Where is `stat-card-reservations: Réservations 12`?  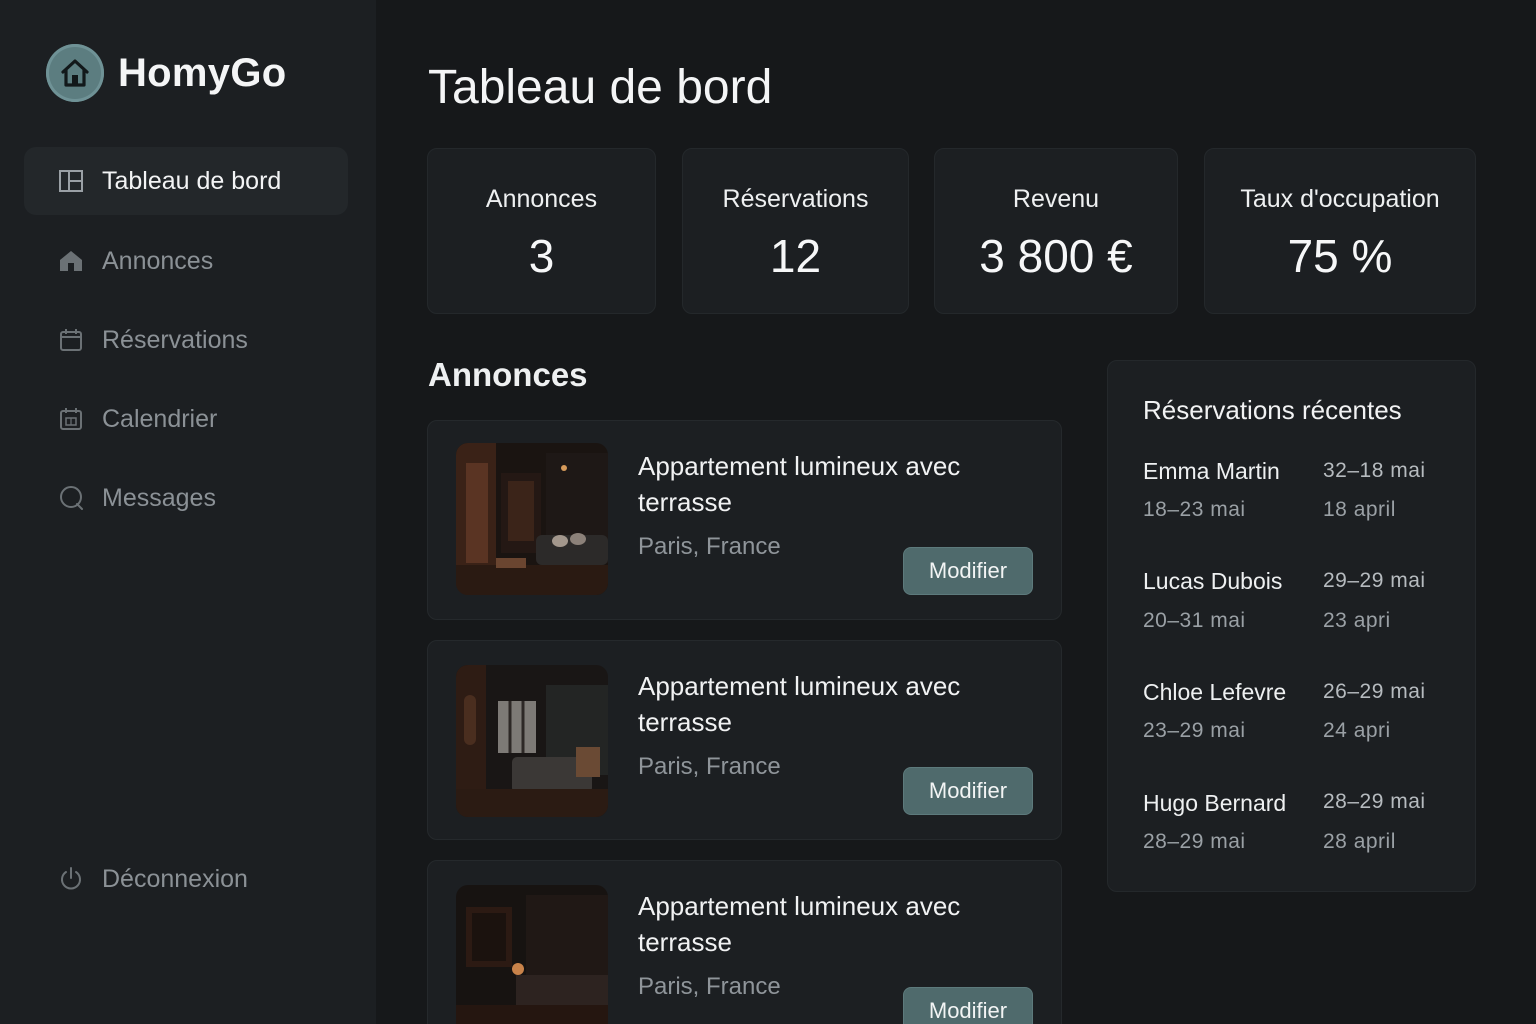 stat-card-reservations: Réservations 12 is located at coordinates (795, 231).